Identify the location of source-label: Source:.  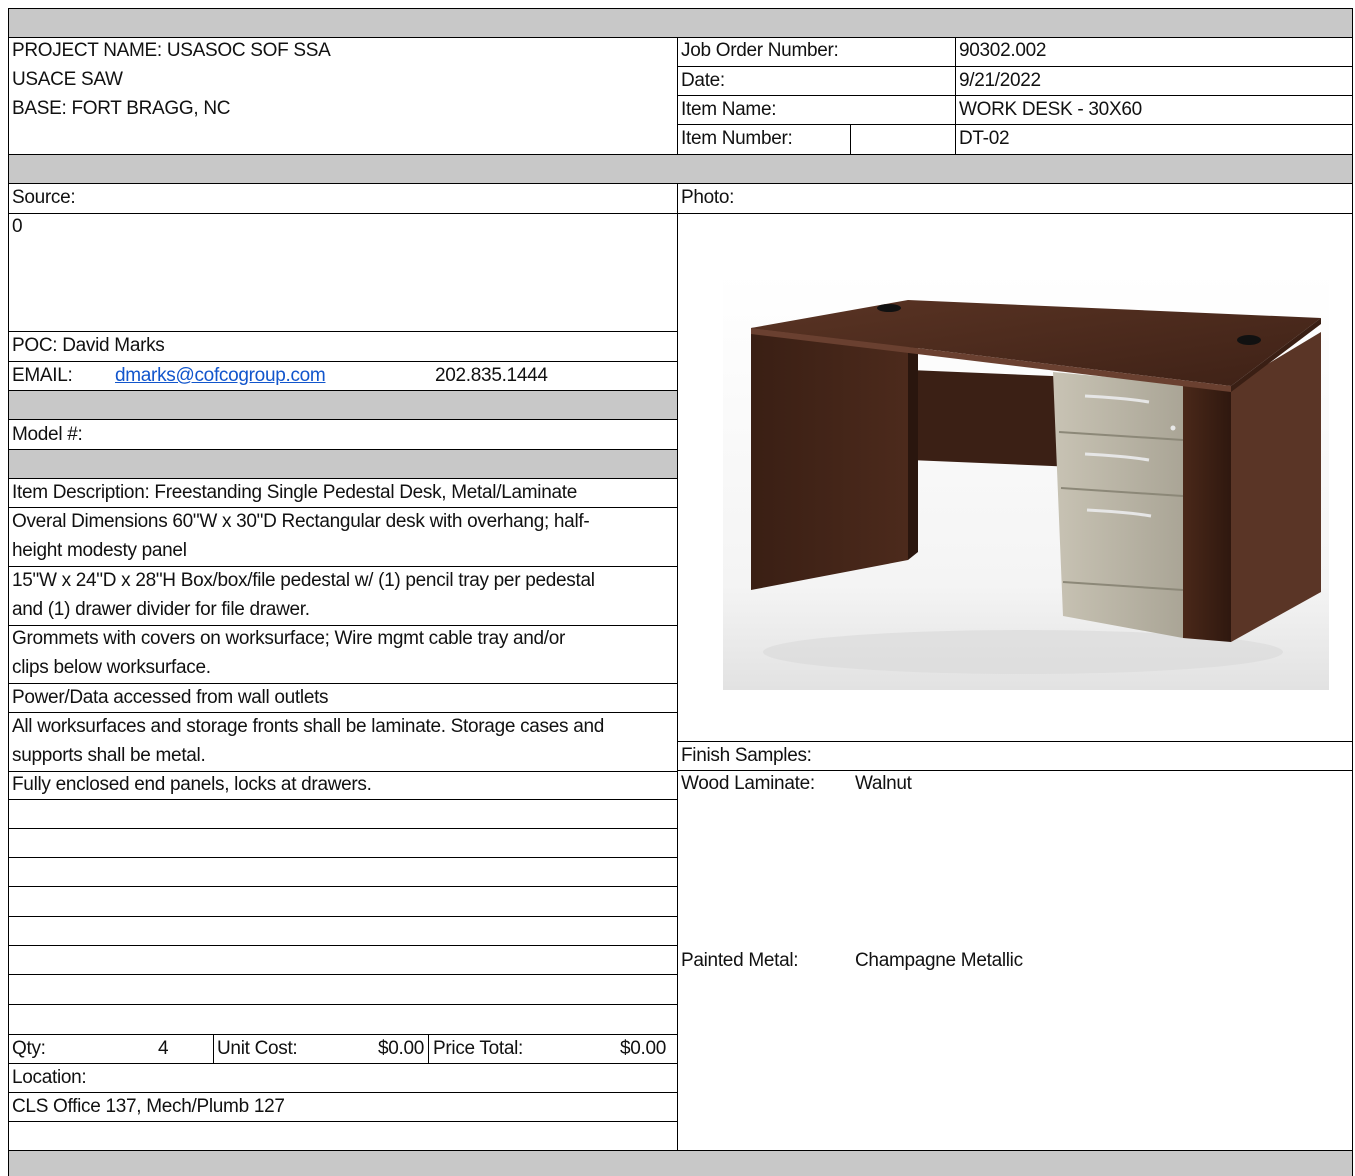
(44, 197).